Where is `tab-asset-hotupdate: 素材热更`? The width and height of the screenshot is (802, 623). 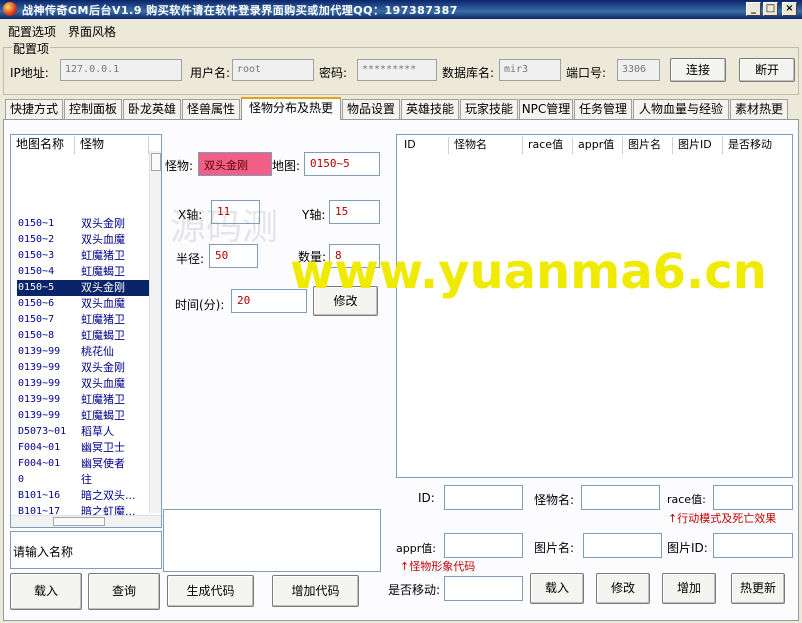 tab-asset-hotupdate: 素材热更 is located at coordinates (759, 109).